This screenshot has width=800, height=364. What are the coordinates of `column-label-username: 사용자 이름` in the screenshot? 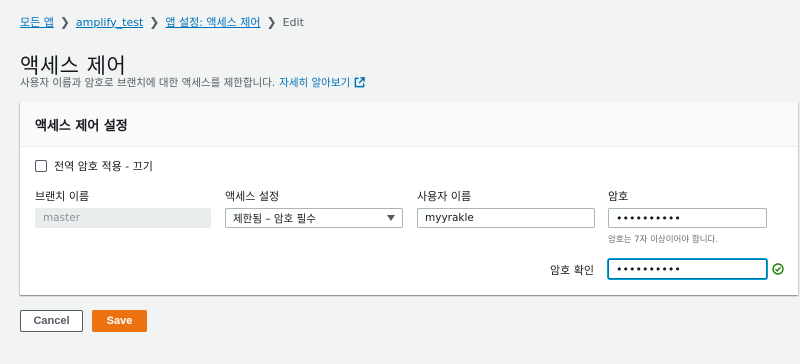 It's located at (444, 196).